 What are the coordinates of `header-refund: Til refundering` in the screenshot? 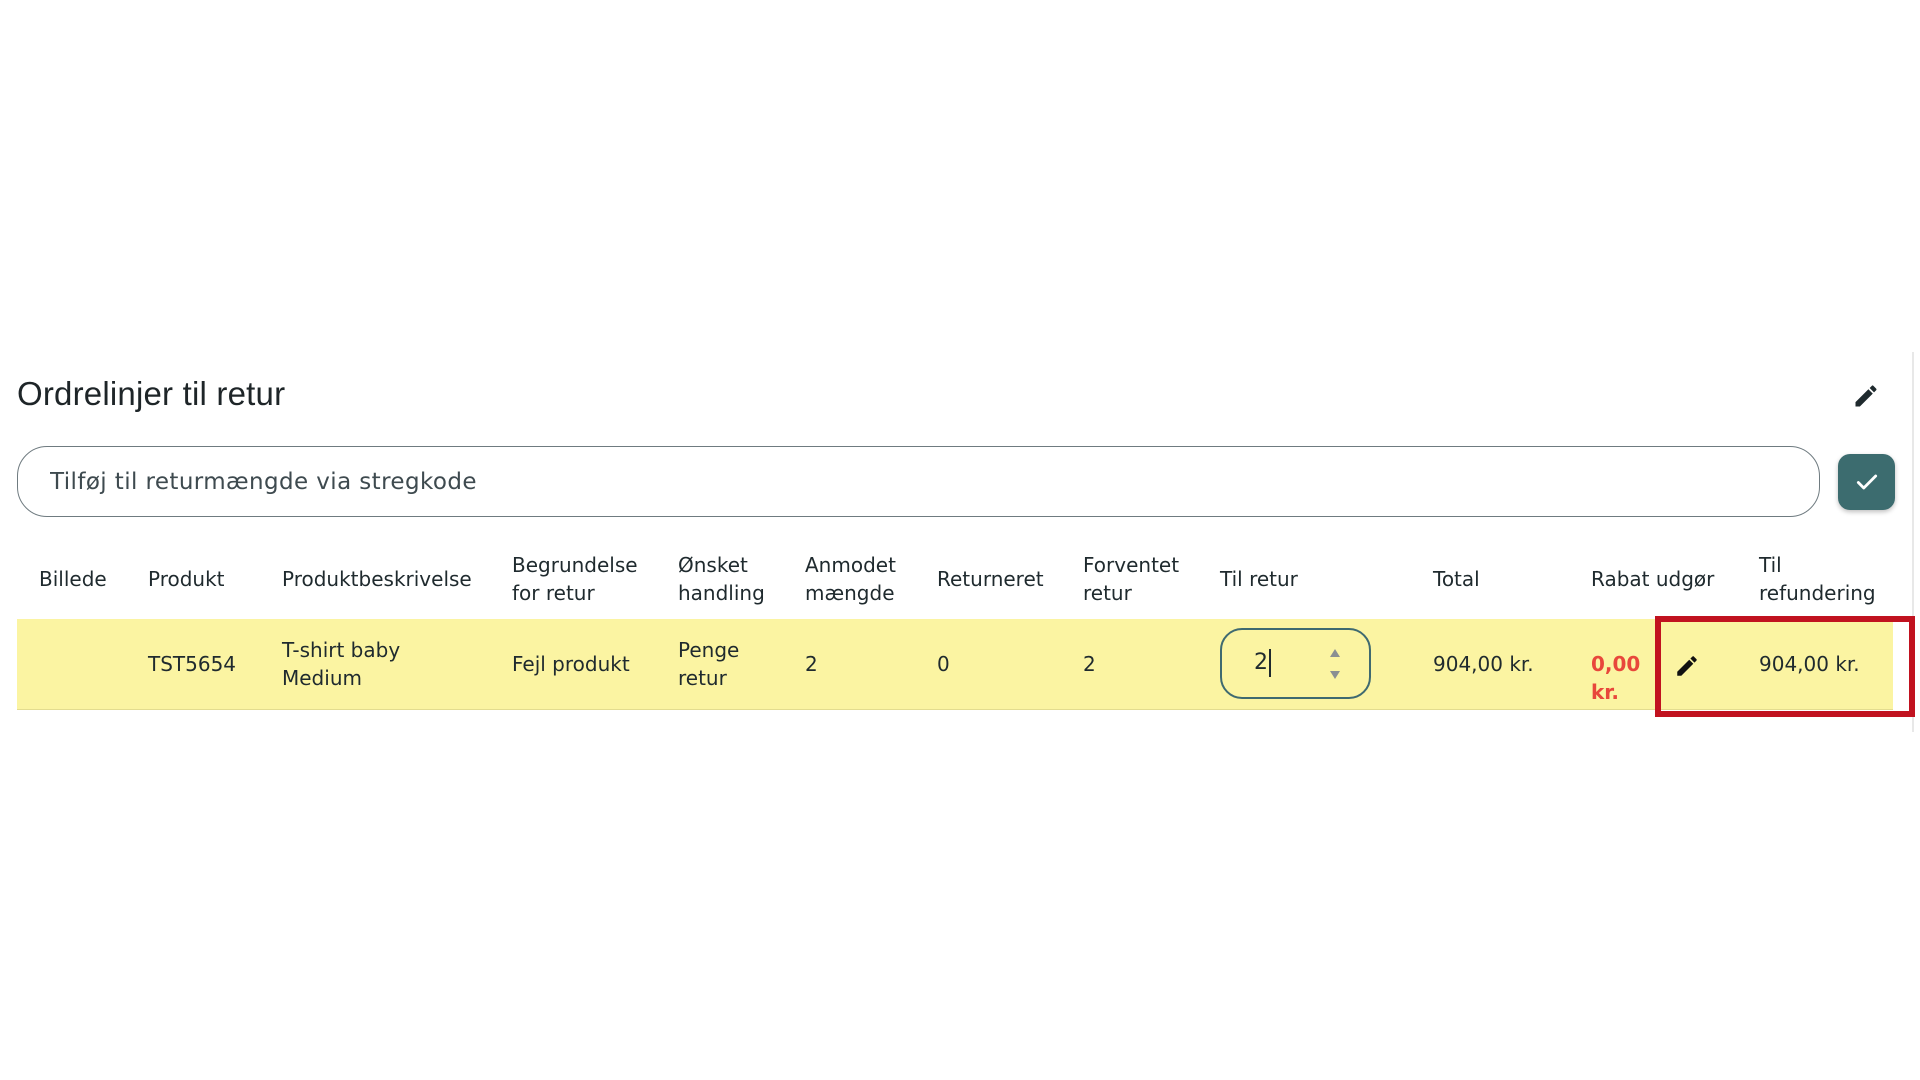 It's located at (1817, 579).